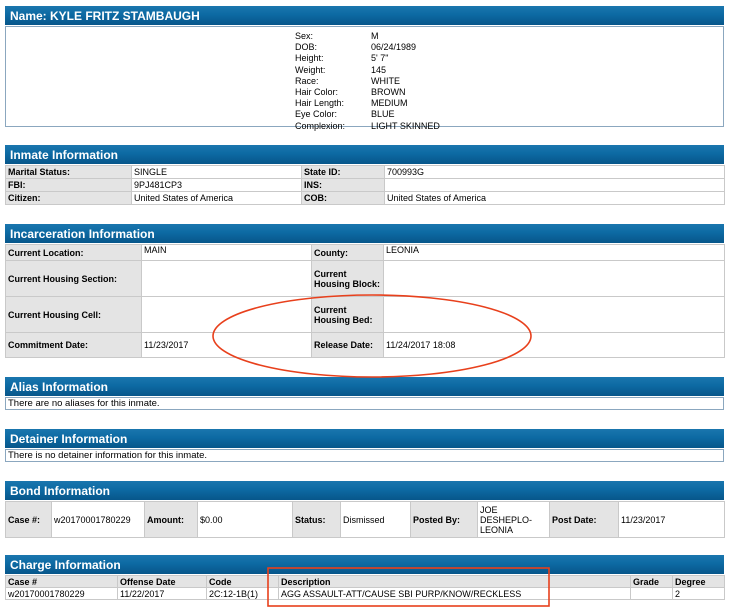 Image resolution: width=731 pixels, height=609 pixels. What do you see at coordinates (226, 314) in the screenshot?
I see `housing-cell-value` at bounding box center [226, 314].